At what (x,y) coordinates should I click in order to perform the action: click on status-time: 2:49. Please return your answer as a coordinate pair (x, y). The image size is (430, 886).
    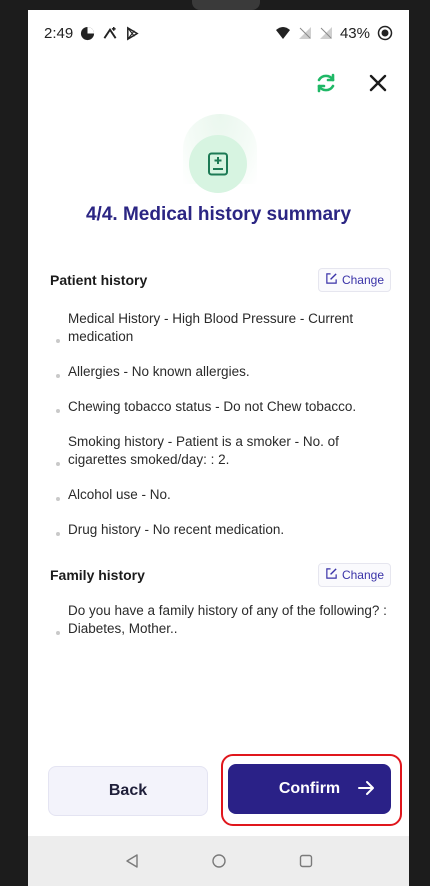
    Looking at the image, I should click on (59, 33).